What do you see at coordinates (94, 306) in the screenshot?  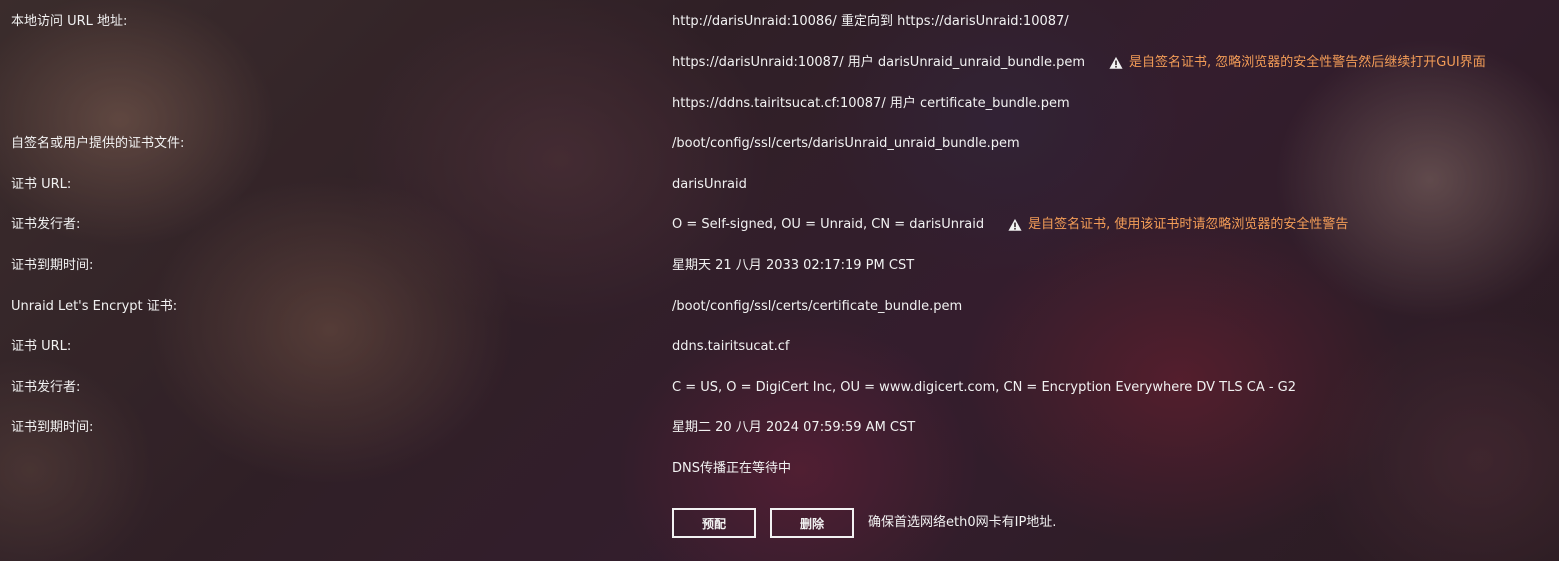 I see `label-letsencrypt-cert: Unraid Let's Encrypt 证书:` at bounding box center [94, 306].